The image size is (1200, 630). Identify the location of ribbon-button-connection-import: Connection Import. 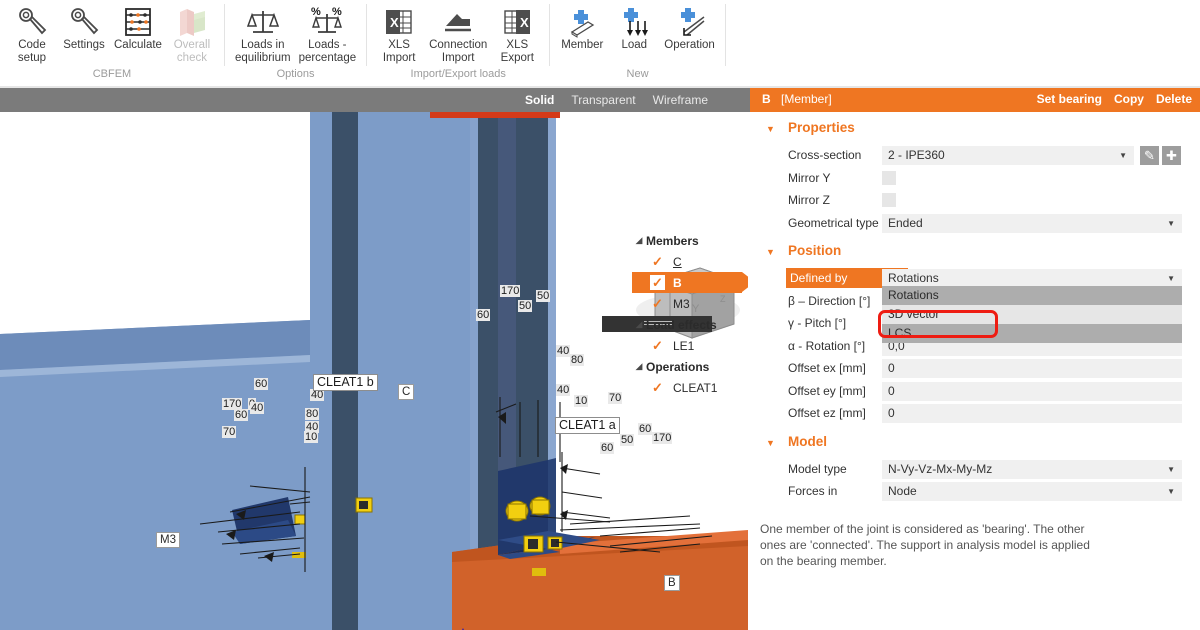
(458, 33).